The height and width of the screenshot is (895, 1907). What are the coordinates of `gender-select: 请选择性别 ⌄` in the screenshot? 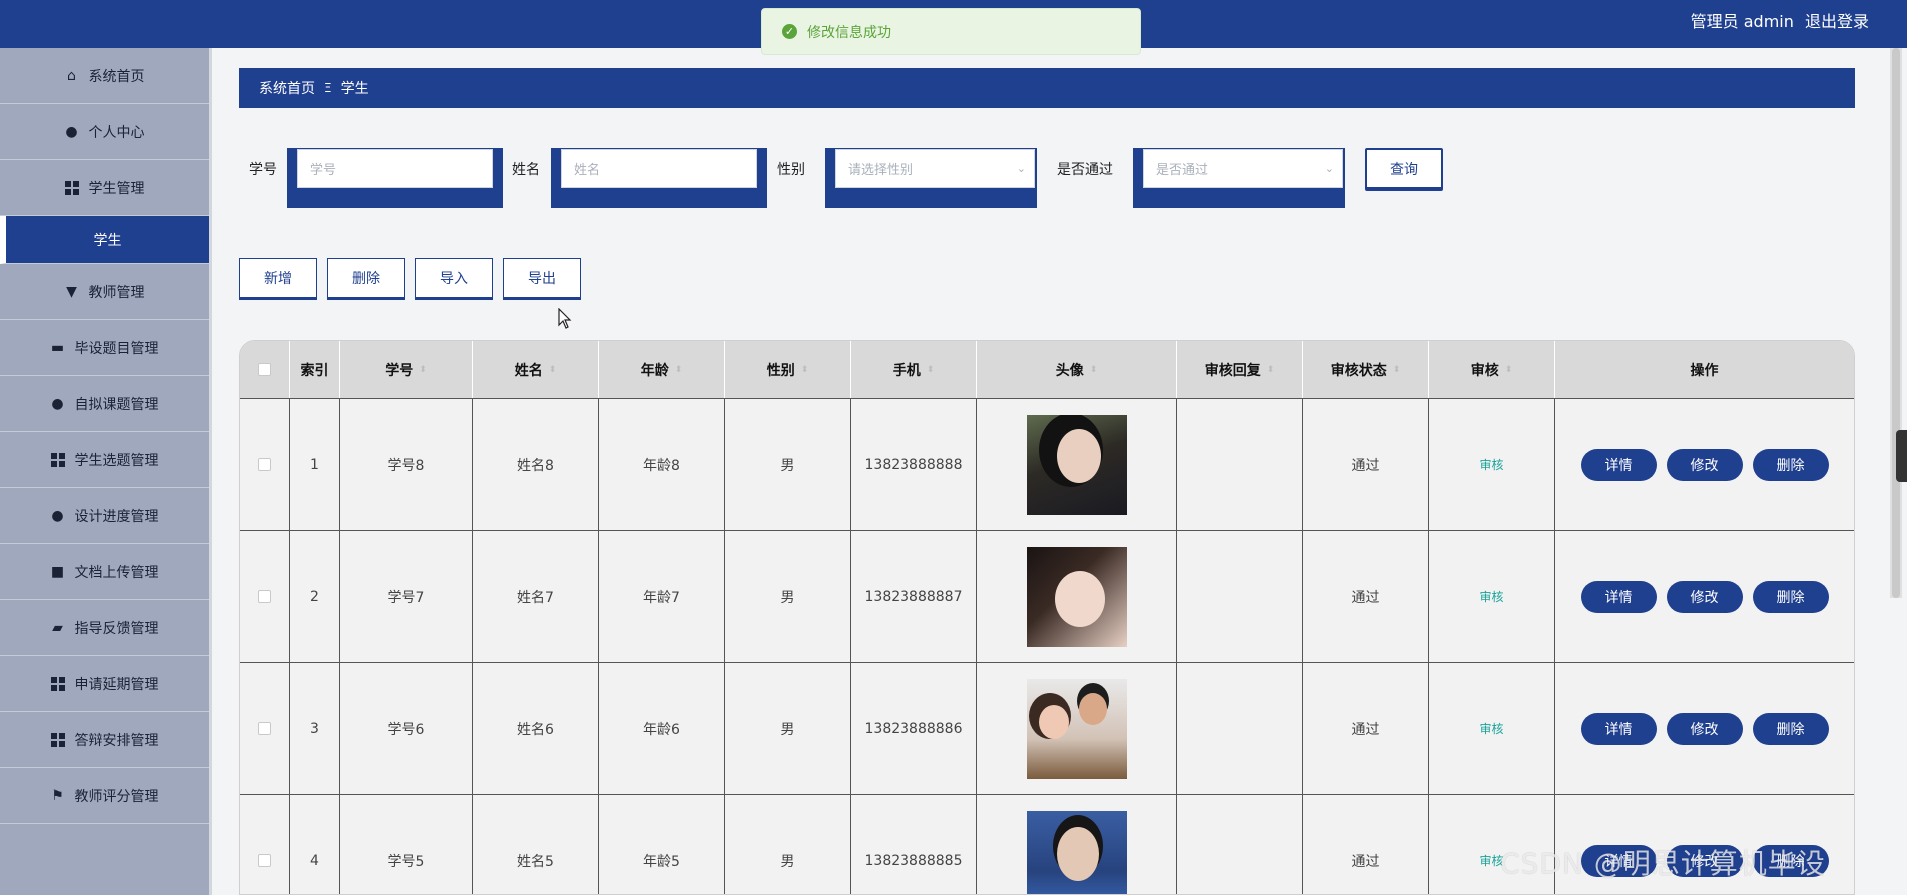 It's located at (935, 168).